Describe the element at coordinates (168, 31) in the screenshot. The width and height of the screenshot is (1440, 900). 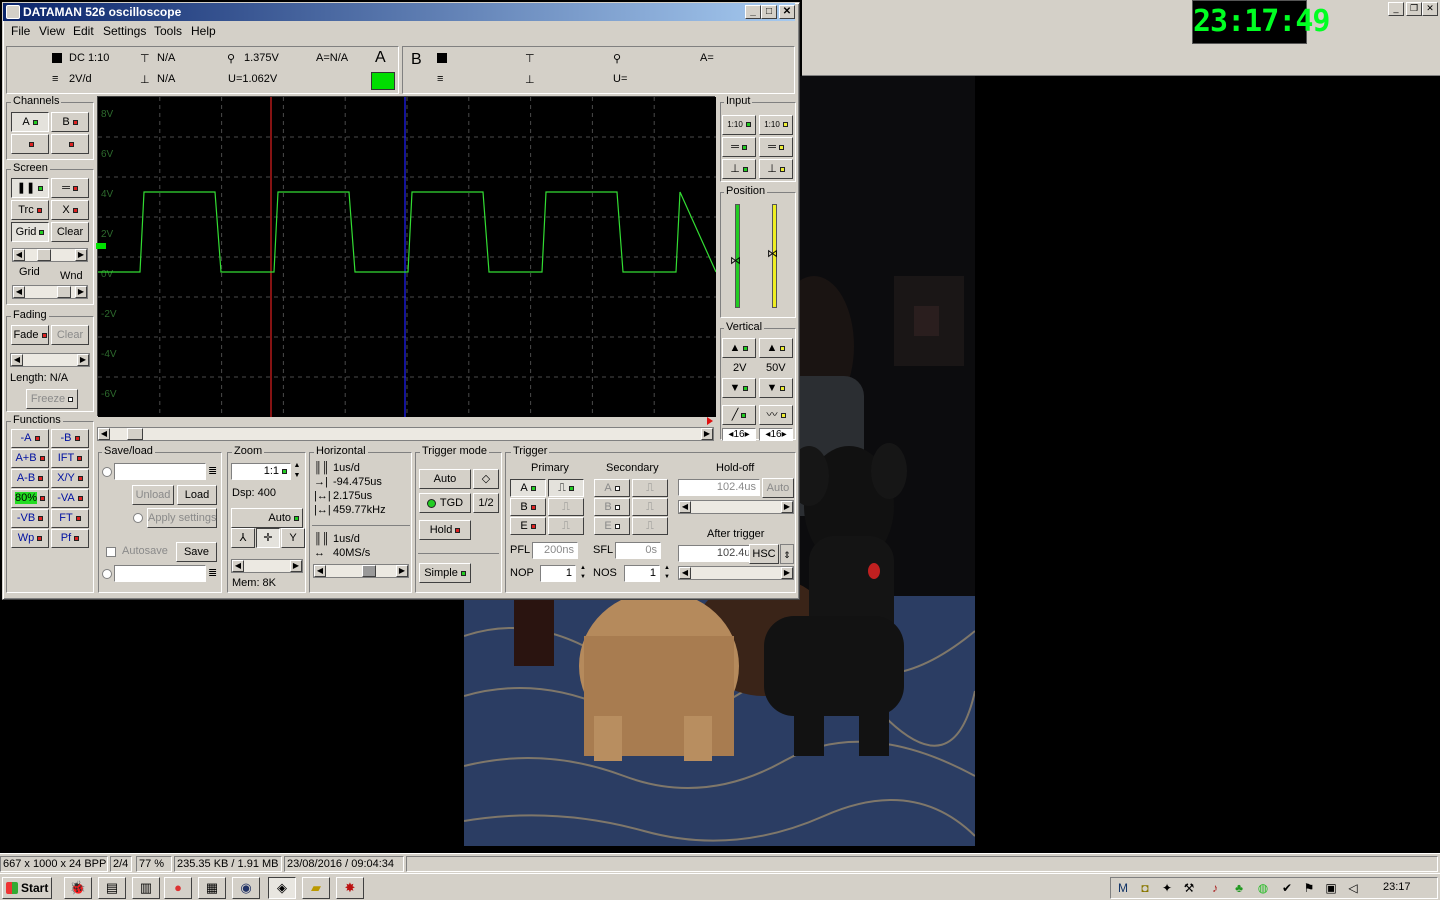
I see `menu-tools: Tools` at that location.